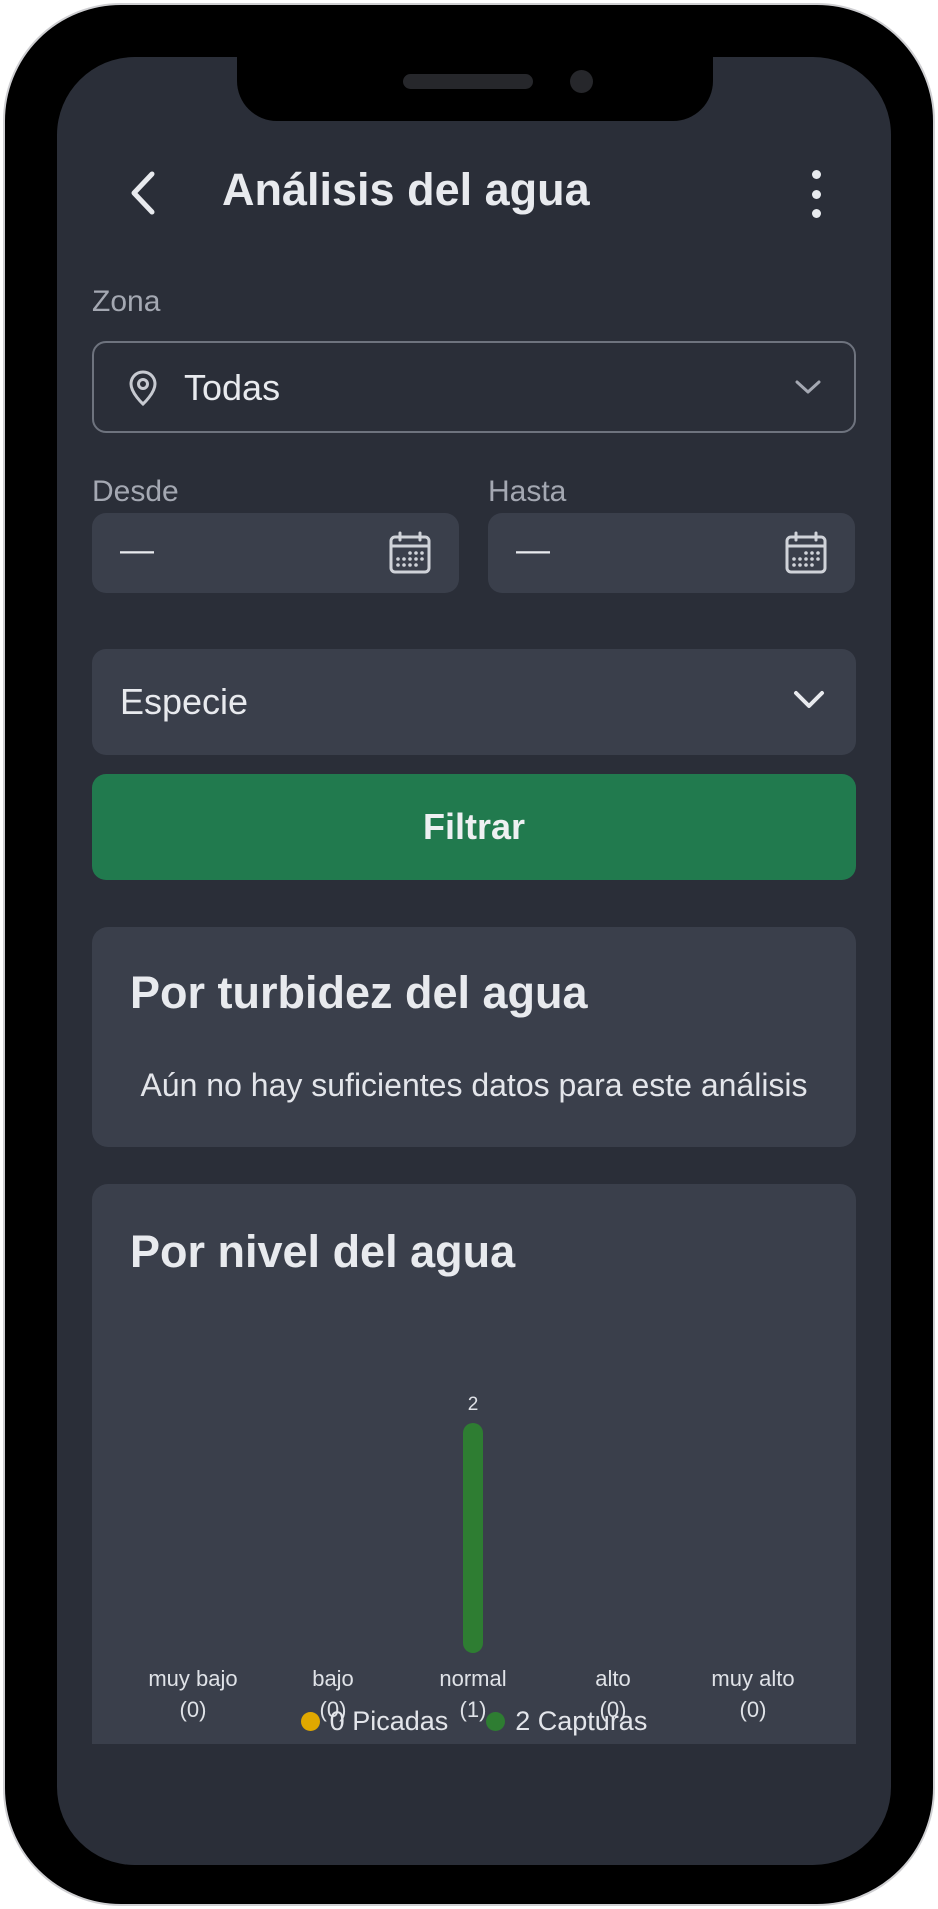 This screenshot has height=1909, width=938. What do you see at coordinates (137, 550) in the screenshot?
I see `desde-value: —` at bounding box center [137, 550].